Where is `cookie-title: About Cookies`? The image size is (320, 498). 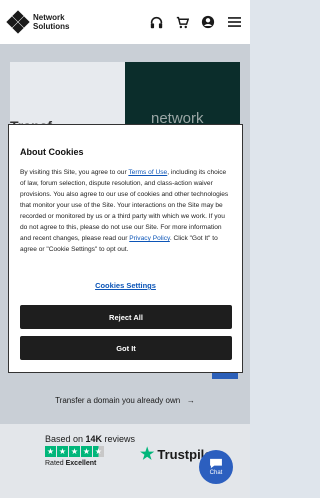
cookie-title: About Cookies is located at coordinates (52, 152).